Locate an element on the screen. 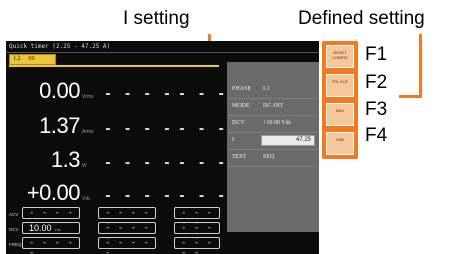 This screenshot has width=476, height=254. dcv-box-3: - - - - - is located at coordinates (197, 232).